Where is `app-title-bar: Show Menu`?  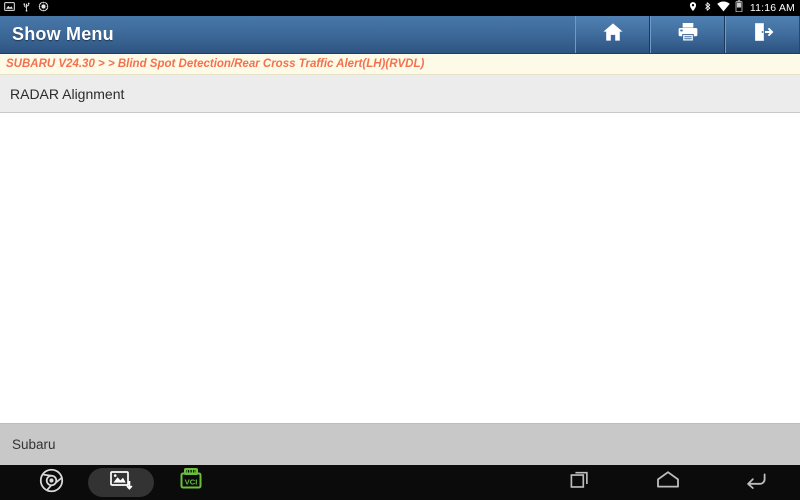
app-title-bar: Show Menu is located at coordinates (400, 35).